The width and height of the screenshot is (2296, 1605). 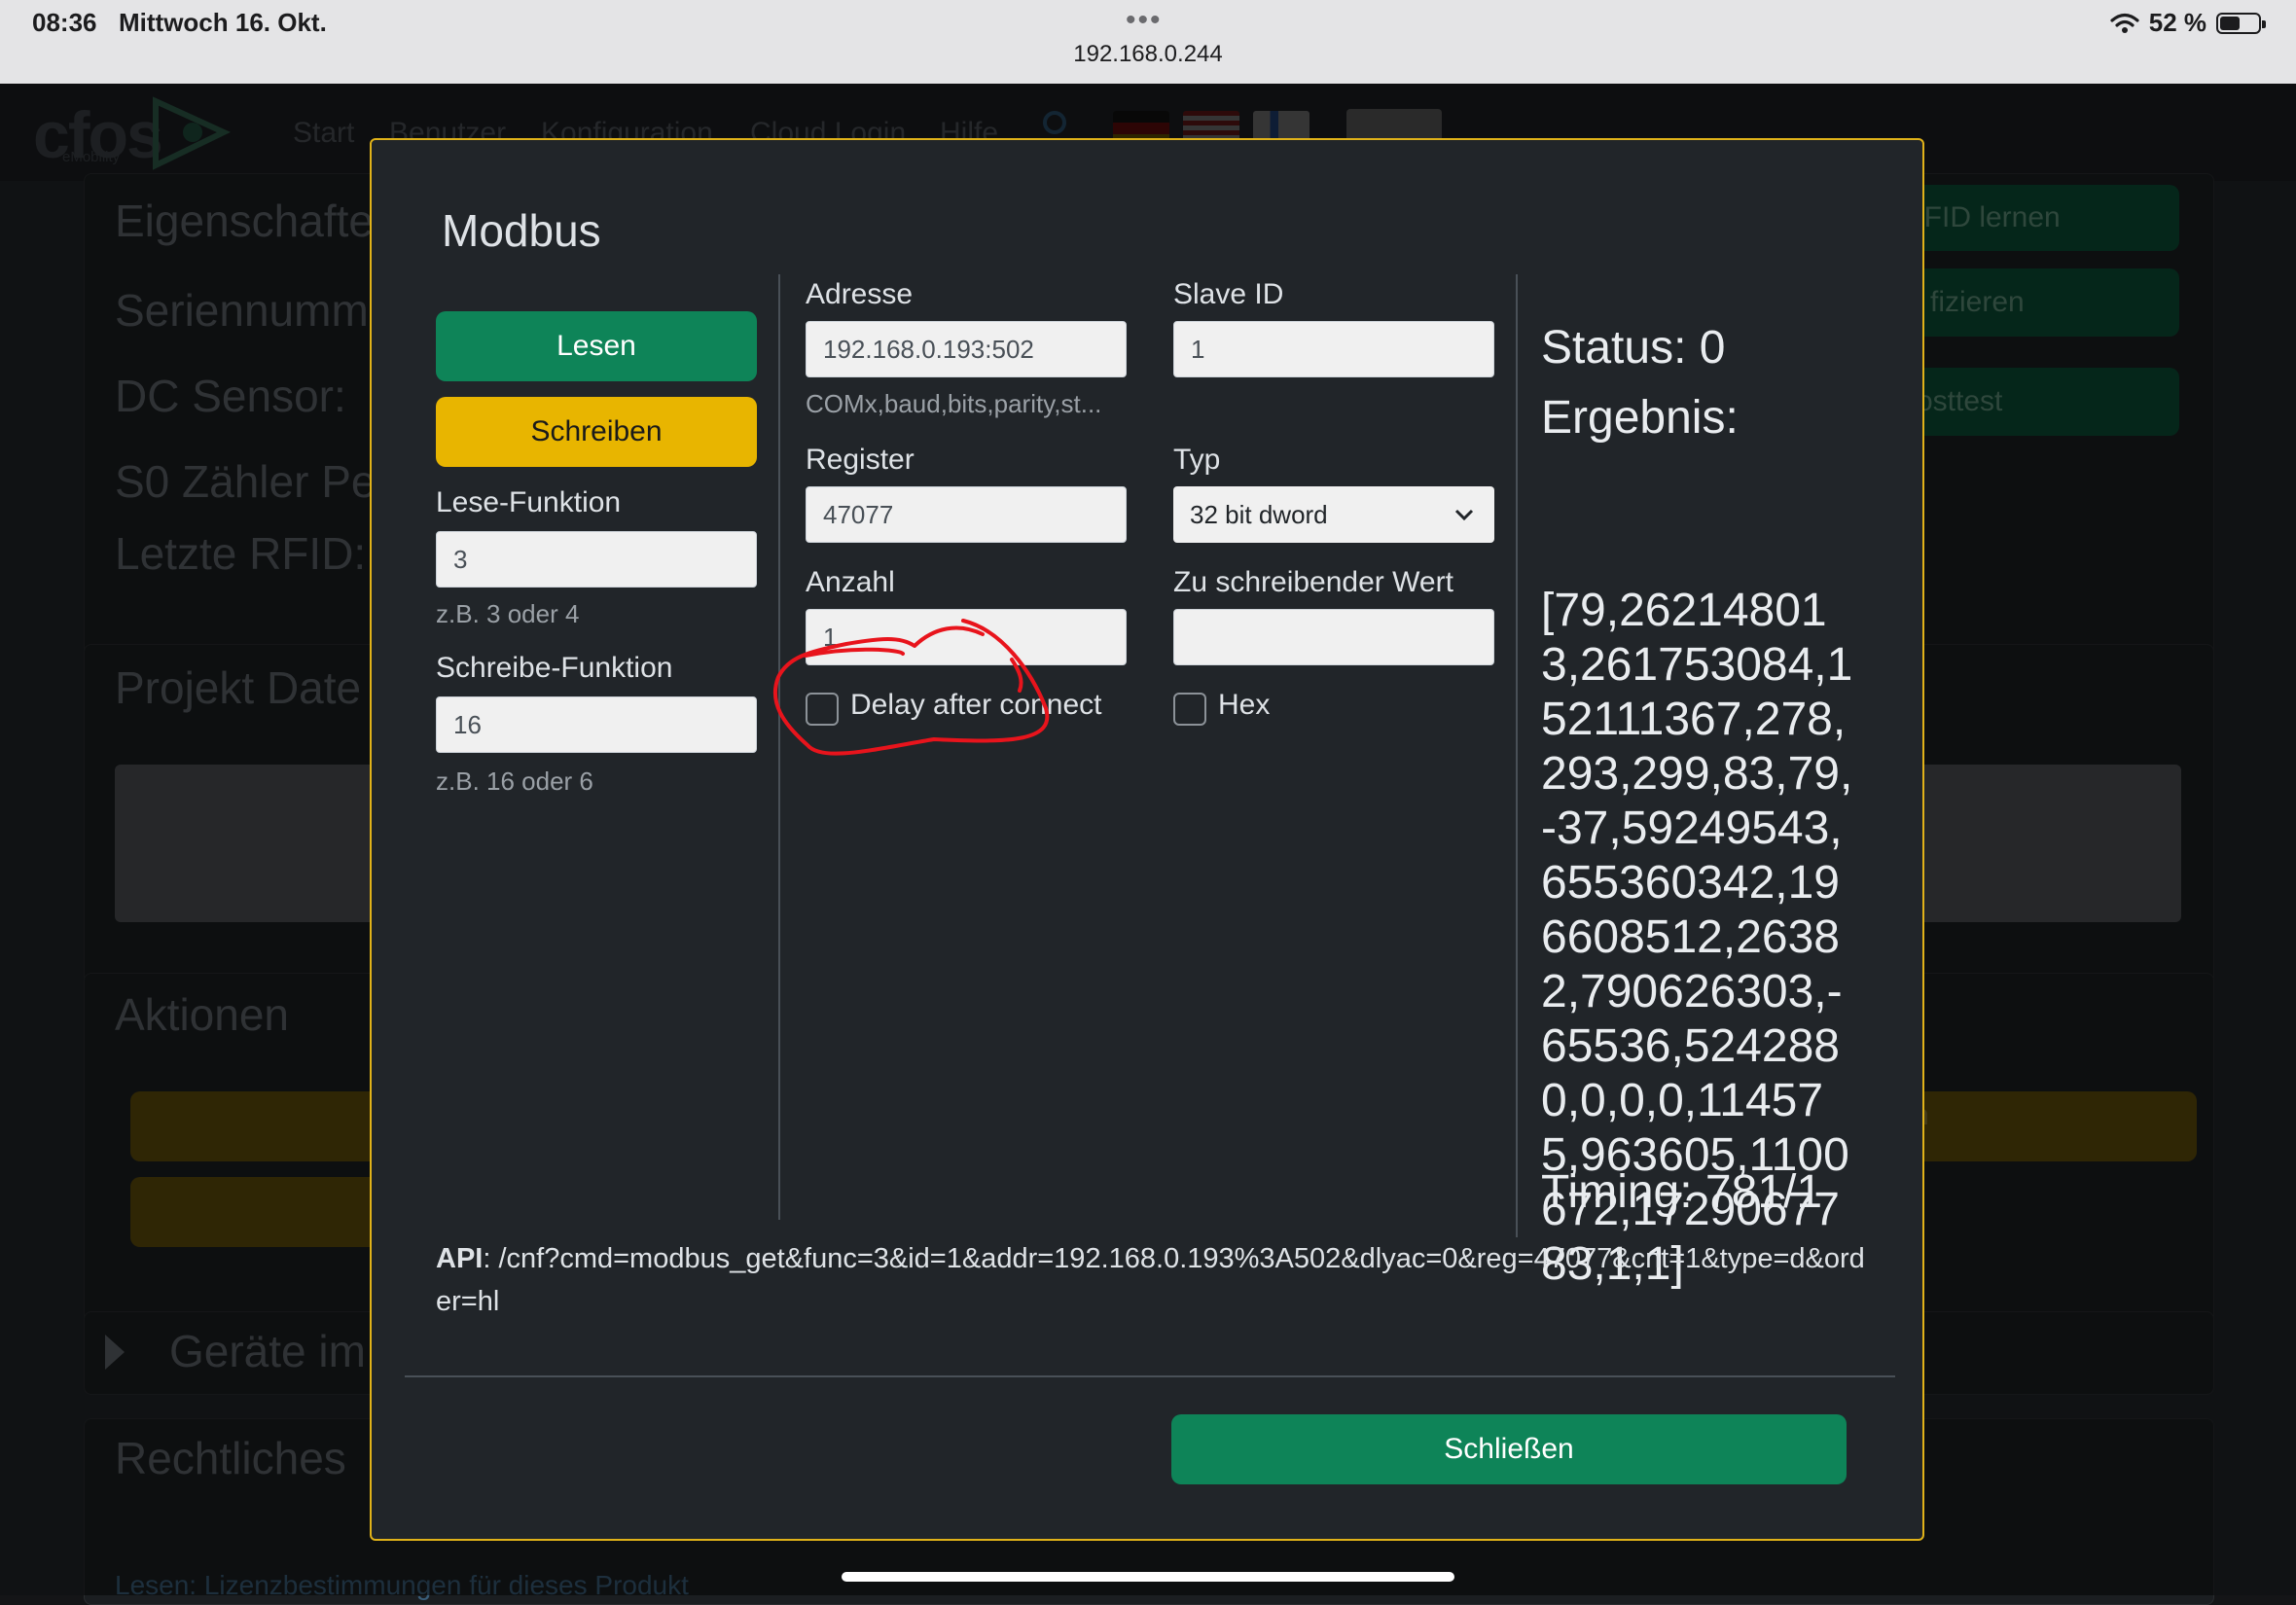 I want to click on address-bar-url: 192.168.0.244, so click(x=1148, y=54).